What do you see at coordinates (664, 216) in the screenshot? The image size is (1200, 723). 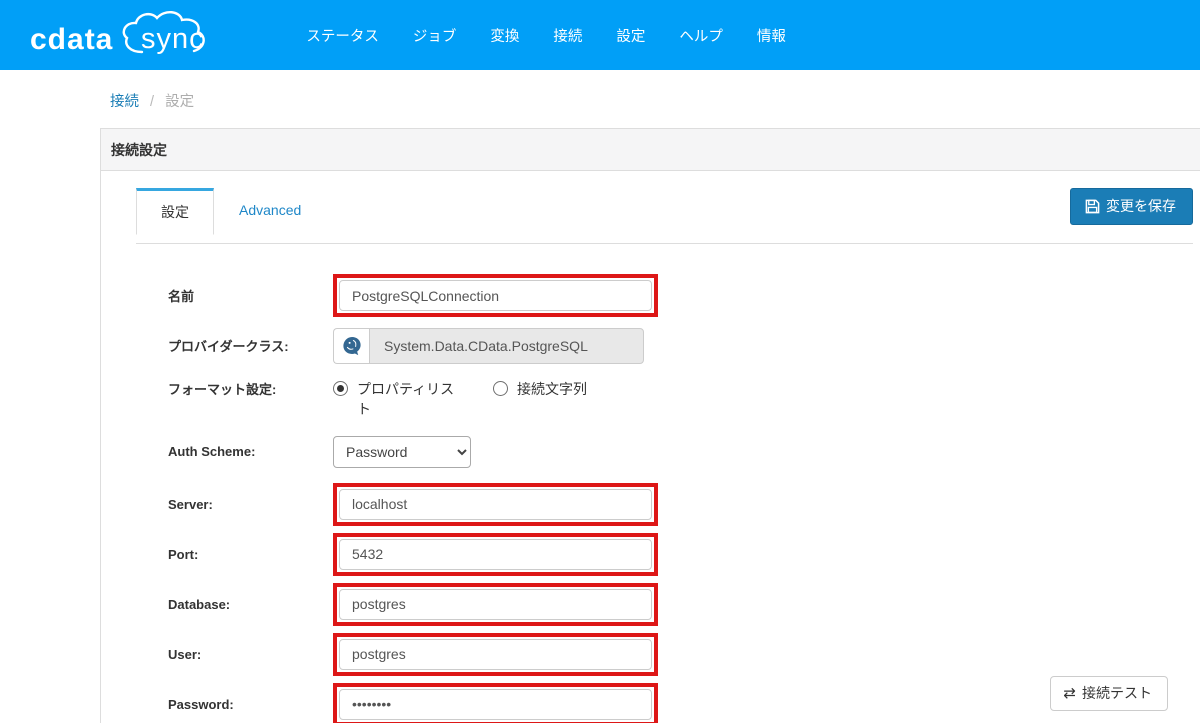 I see `tab-bar: 設定 Advanced 変更を保存` at bounding box center [664, 216].